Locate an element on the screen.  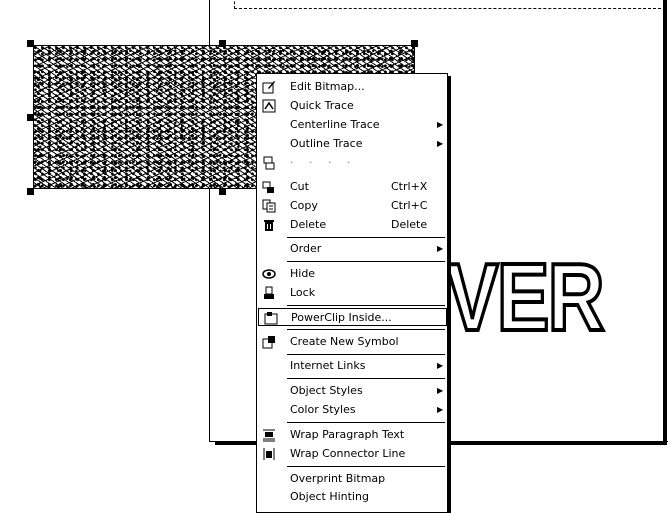
menu-item-internet-links: Internet Links ▶ is located at coordinates (352, 366).